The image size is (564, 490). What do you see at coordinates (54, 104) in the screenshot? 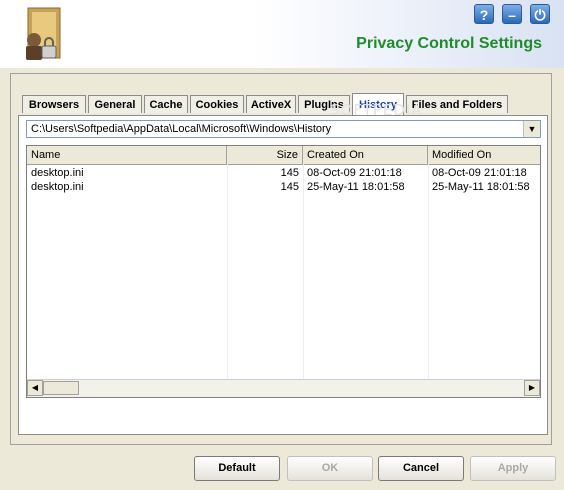
I see `tab-browsers: Browsers` at bounding box center [54, 104].